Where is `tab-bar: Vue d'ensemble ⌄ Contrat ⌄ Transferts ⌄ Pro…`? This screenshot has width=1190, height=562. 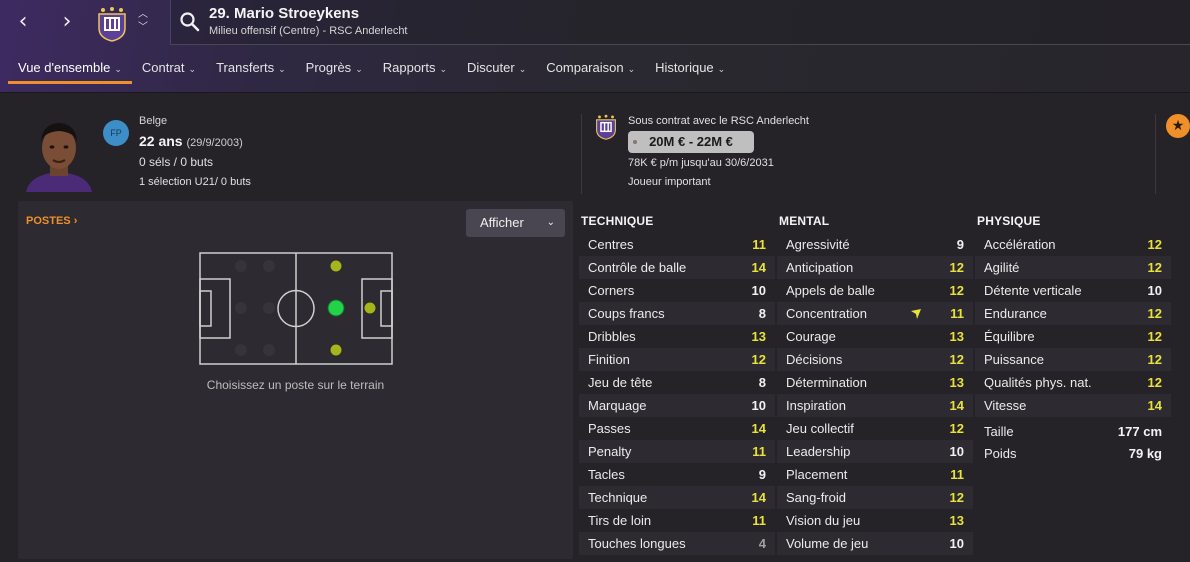 tab-bar: Vue d'ensemble ⌄ Contrat ⌄ Transferts ⌄ Pro… is located at coordinates (371, 72).